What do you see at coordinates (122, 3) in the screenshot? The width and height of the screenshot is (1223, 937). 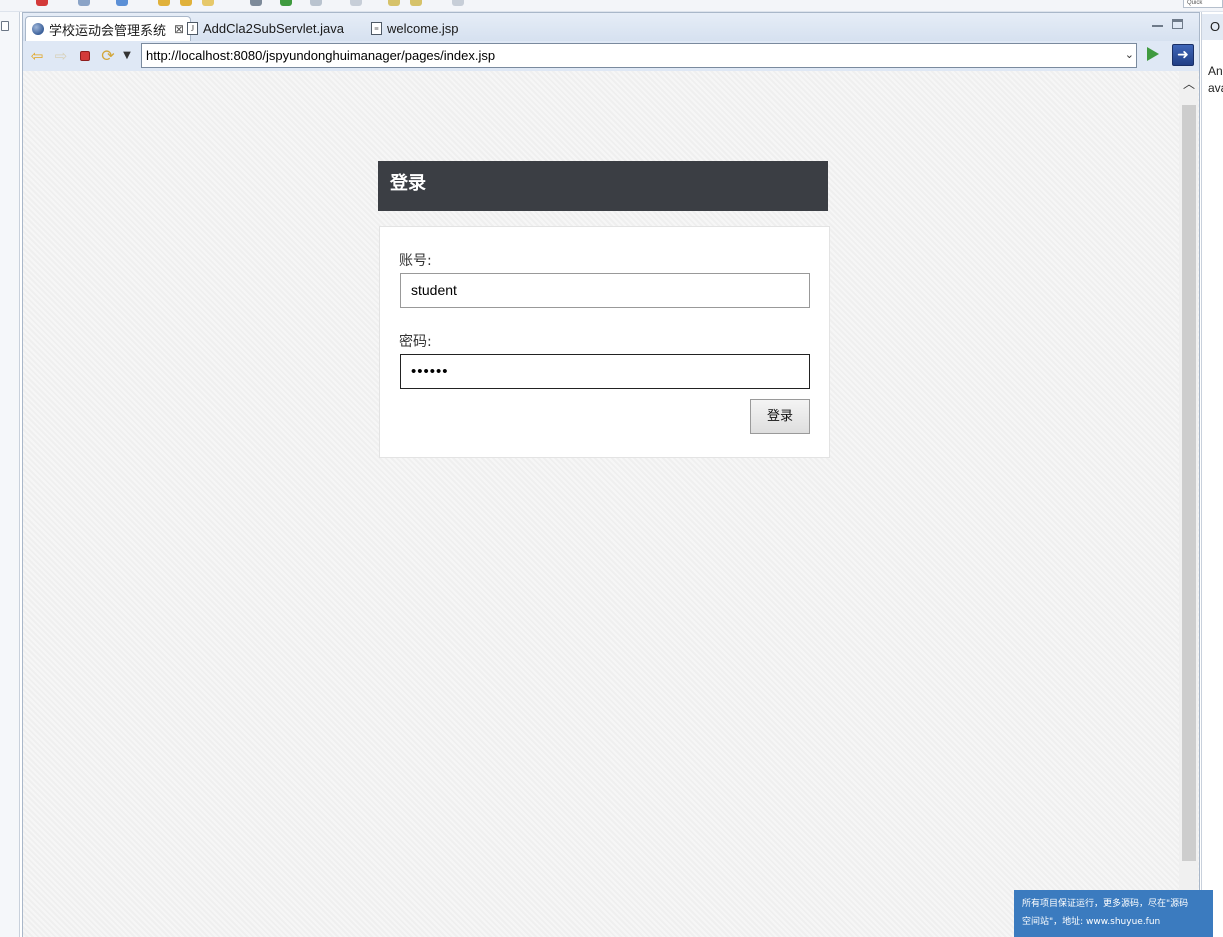 I see `toolbar-help-icon` at bounding box center [122, 3].